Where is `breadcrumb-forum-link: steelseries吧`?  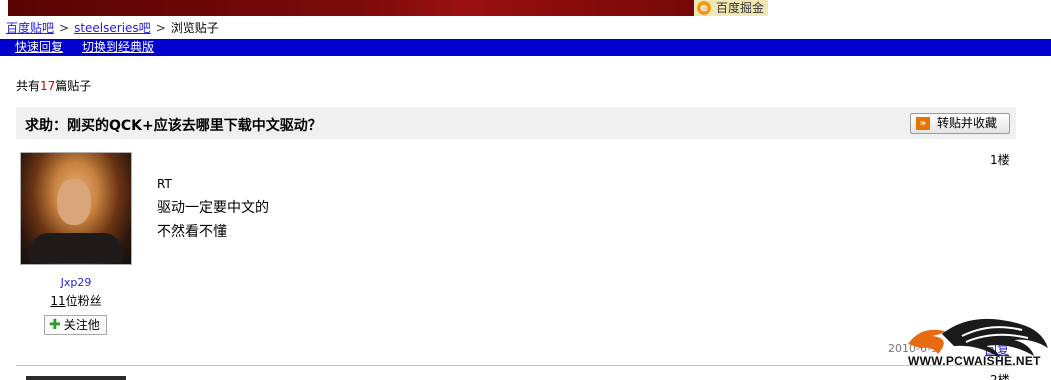
breadcrumb-forum-link: steelseries吧 is located at coordinates (112, 28).